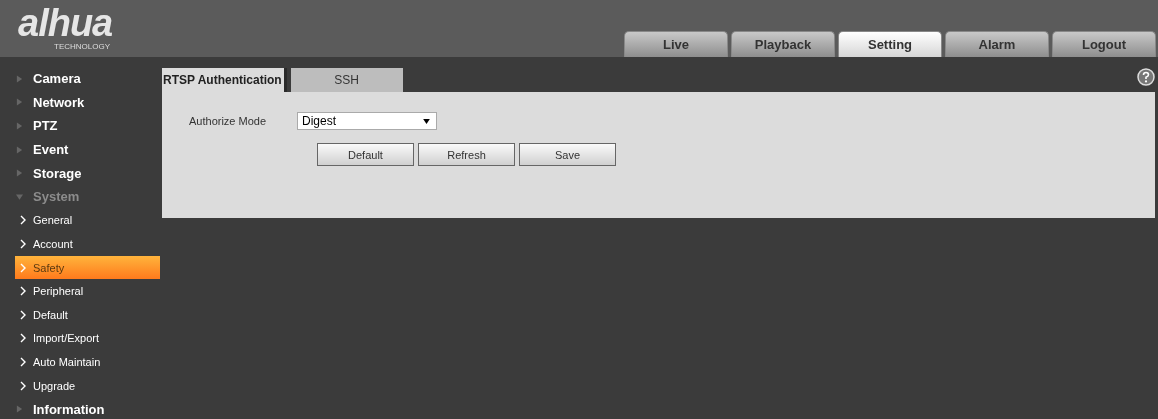 This screenshot has height=419, width=1158. What do you see at coordinates (367, 121) in the screenshot?
I see `authorize-mode-dropdown: Digest` at bounding box center [367, 121].